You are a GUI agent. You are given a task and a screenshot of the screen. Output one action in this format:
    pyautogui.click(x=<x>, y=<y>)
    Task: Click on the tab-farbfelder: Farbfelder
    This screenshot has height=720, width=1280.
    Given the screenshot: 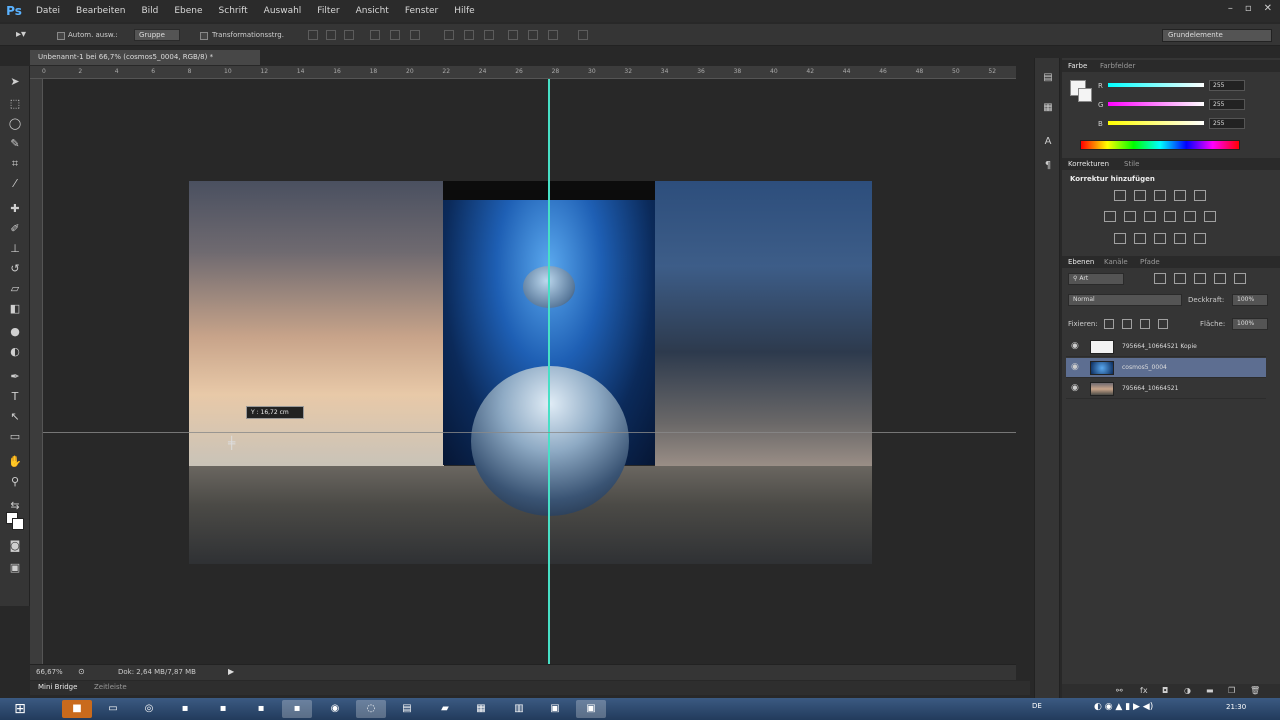 What is the action you would take?
    pyautogui.click(x=1117, y=66)
    